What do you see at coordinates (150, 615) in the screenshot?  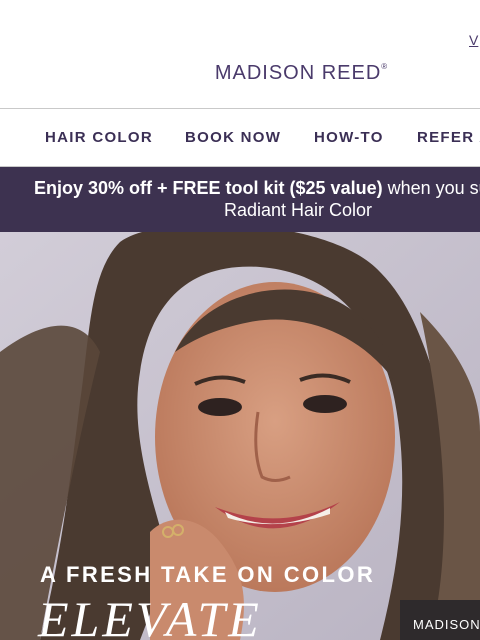 I see `hero-title: ELEVATE` at bounding box center [150, 615].